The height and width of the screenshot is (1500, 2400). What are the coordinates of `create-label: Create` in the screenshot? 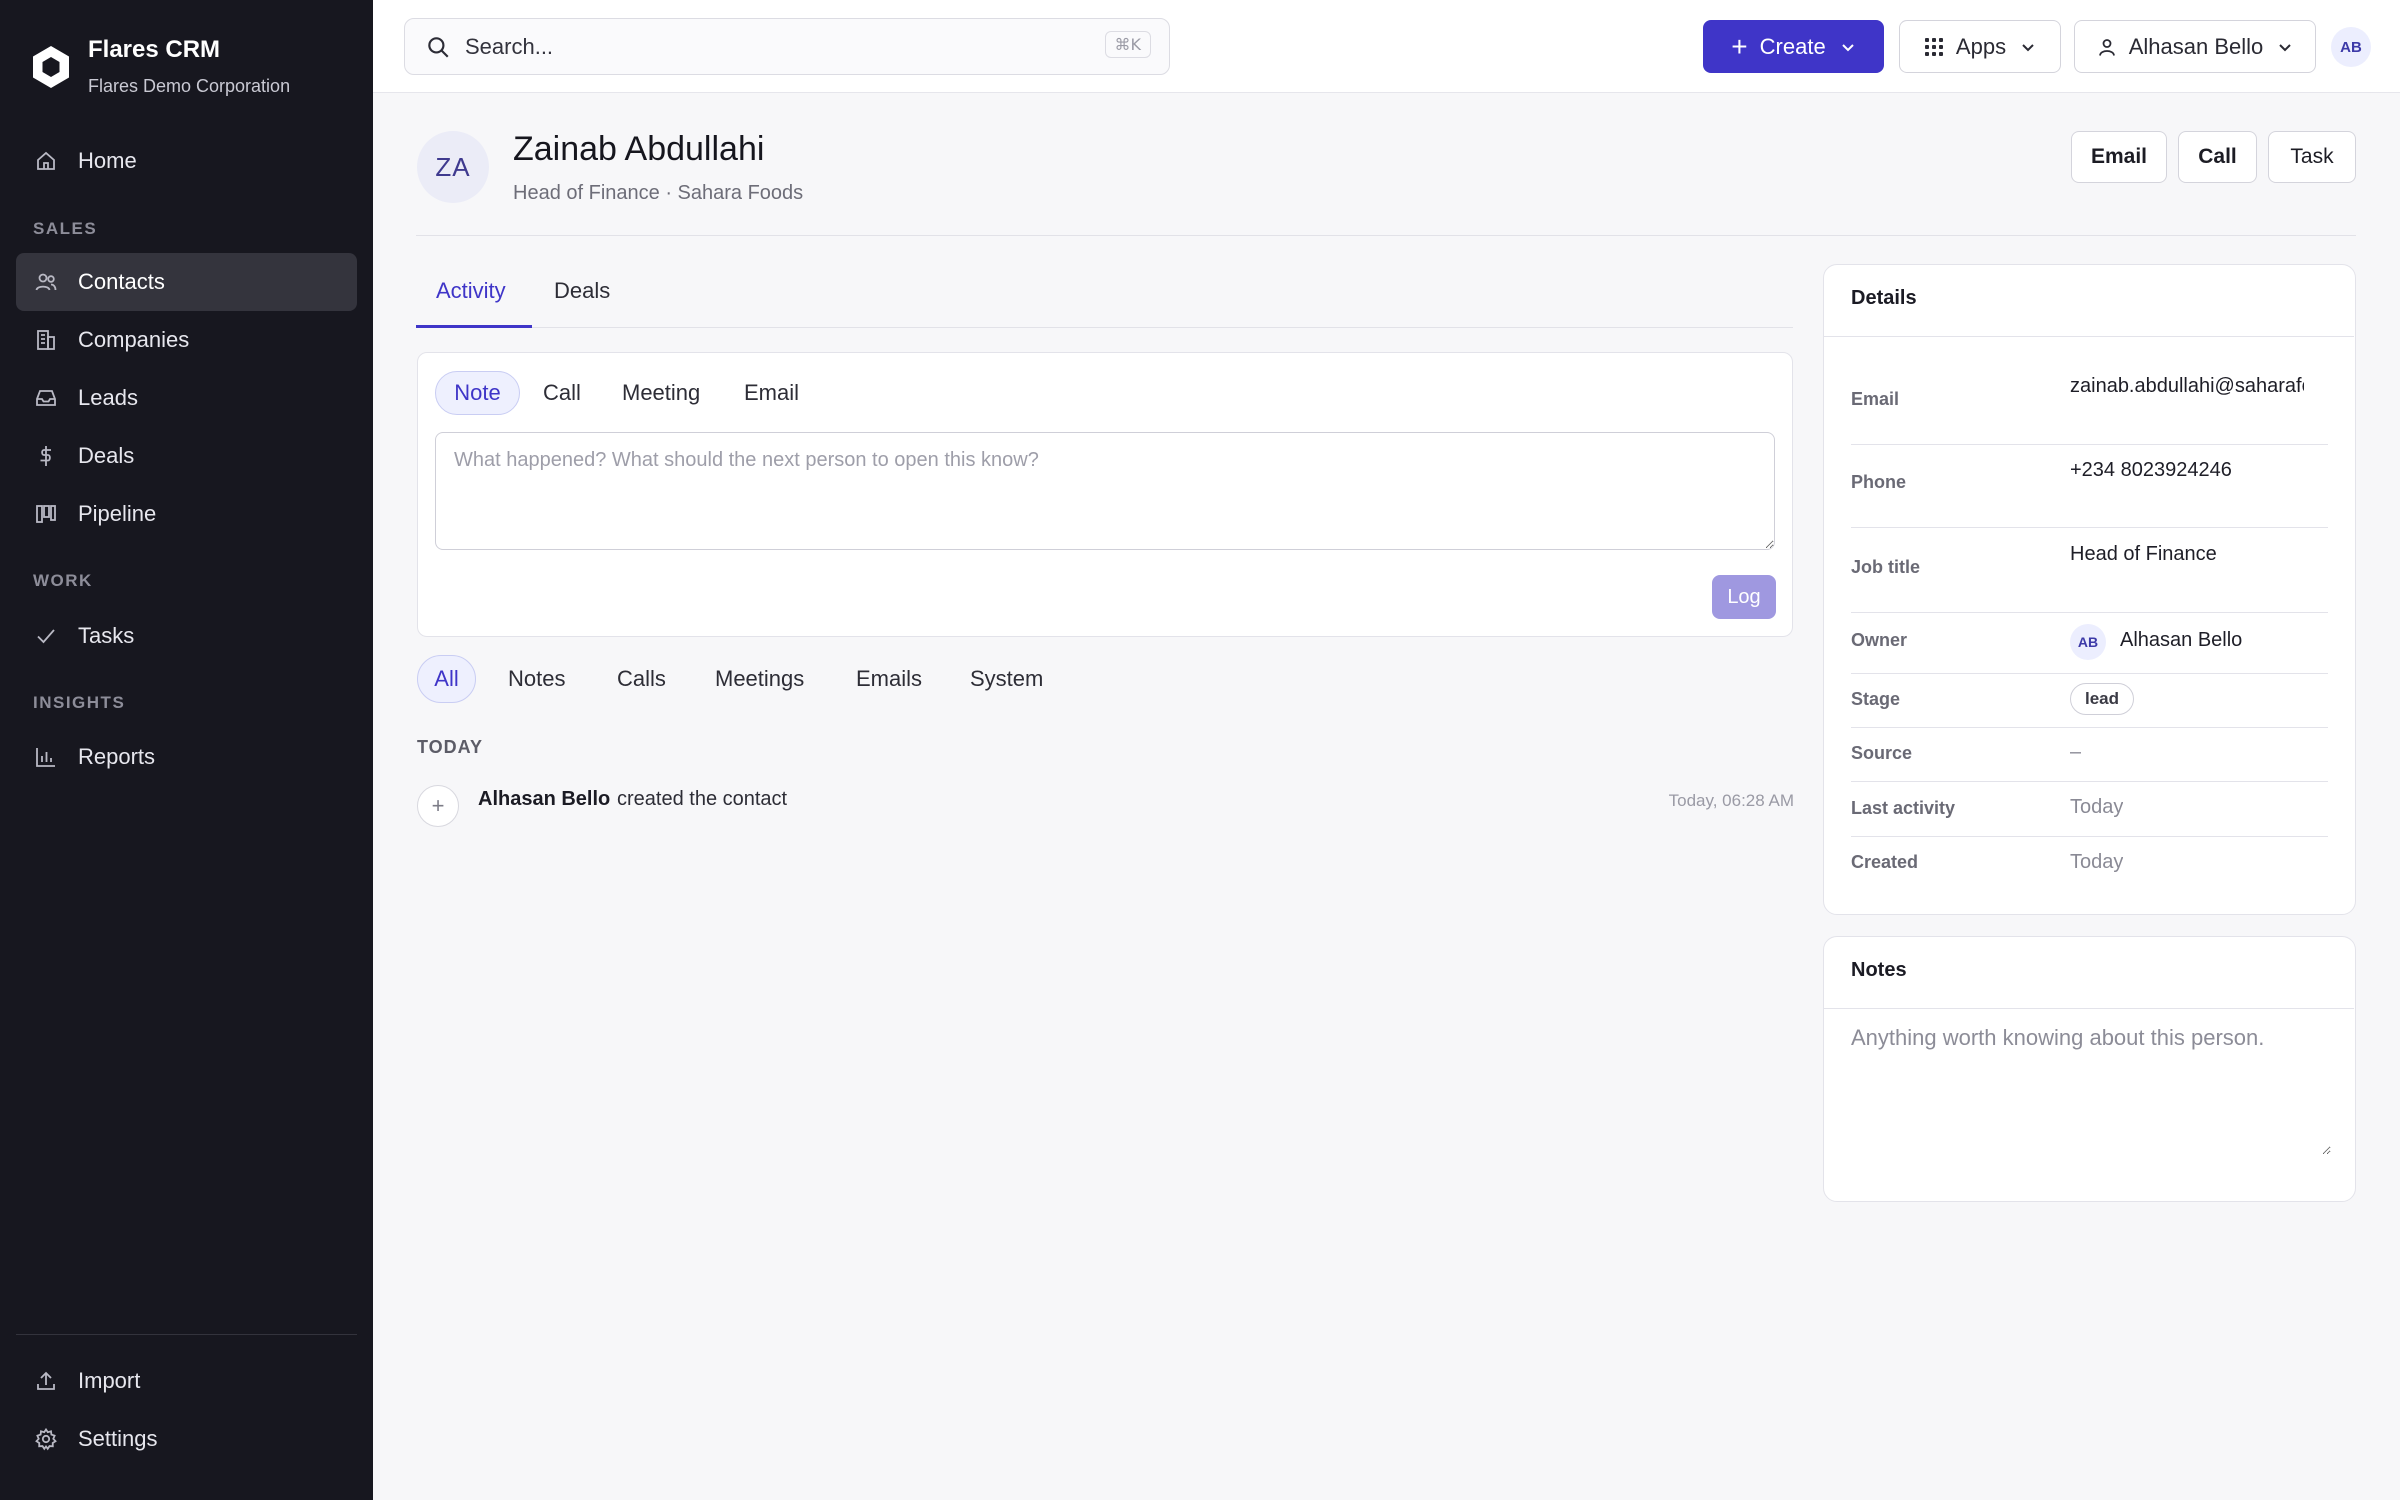 It's located at (1792, 46).